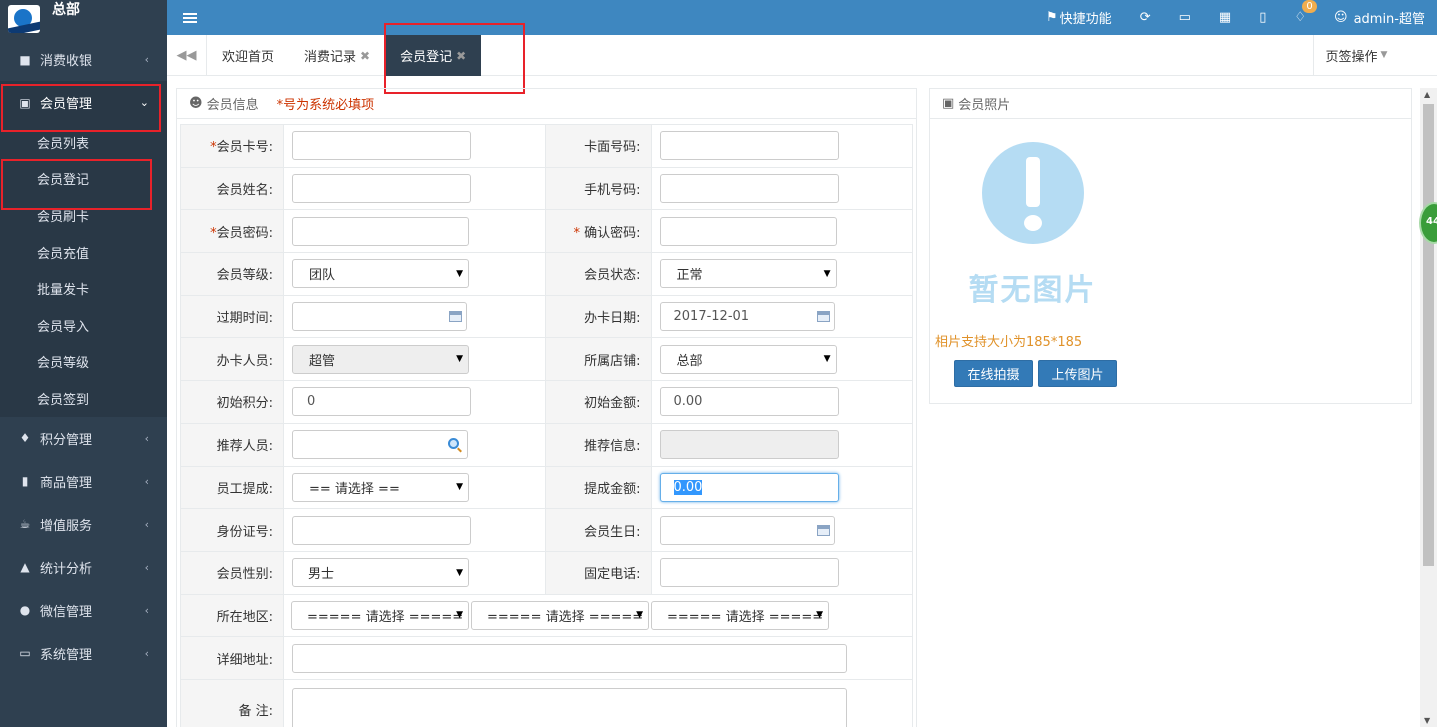 This screenshot has width=1437, height=727. I want to click on tab-operations-dropdown: 页签操作 ▼, so click(1356, 55).